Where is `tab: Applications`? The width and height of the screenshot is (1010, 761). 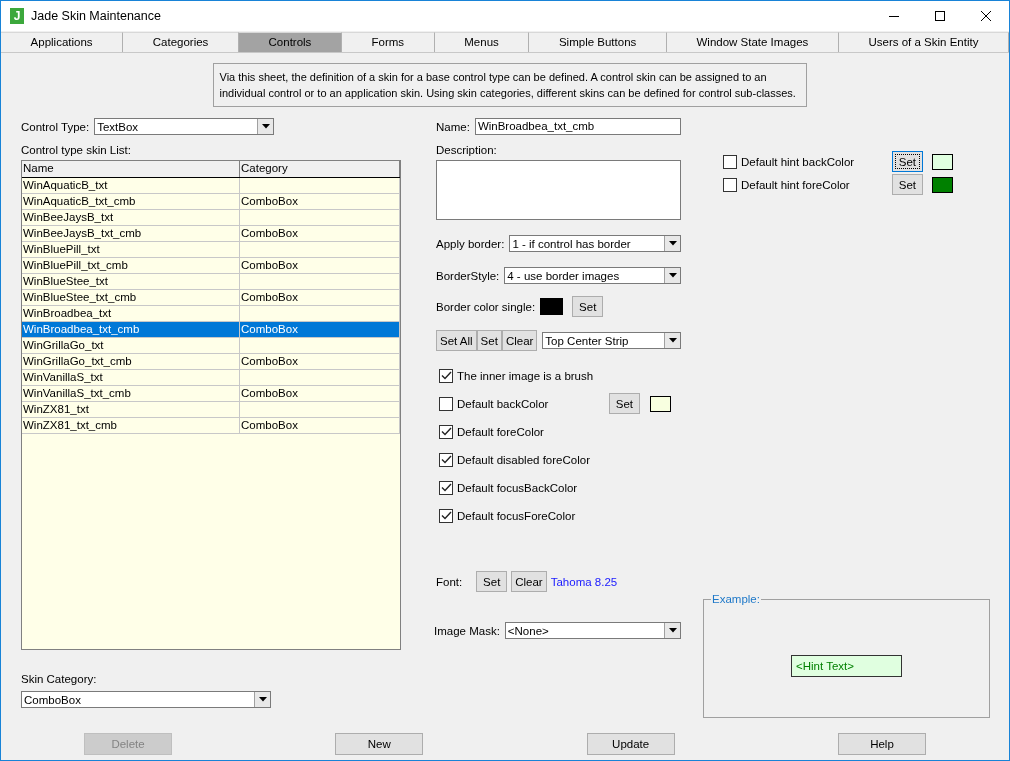
tab: Applications is located at coordinates (62, 42).